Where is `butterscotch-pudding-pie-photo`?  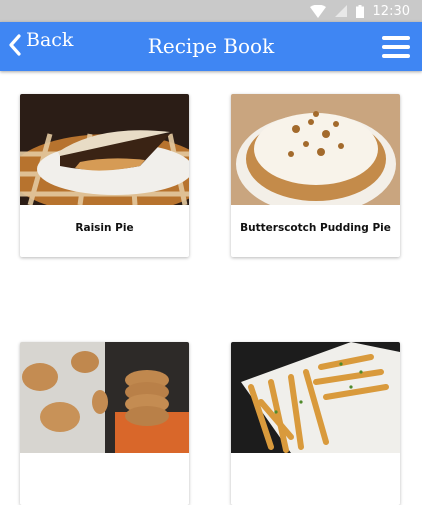
butterscotch-pudding-pie-photo is located at coordinates (315, 149).